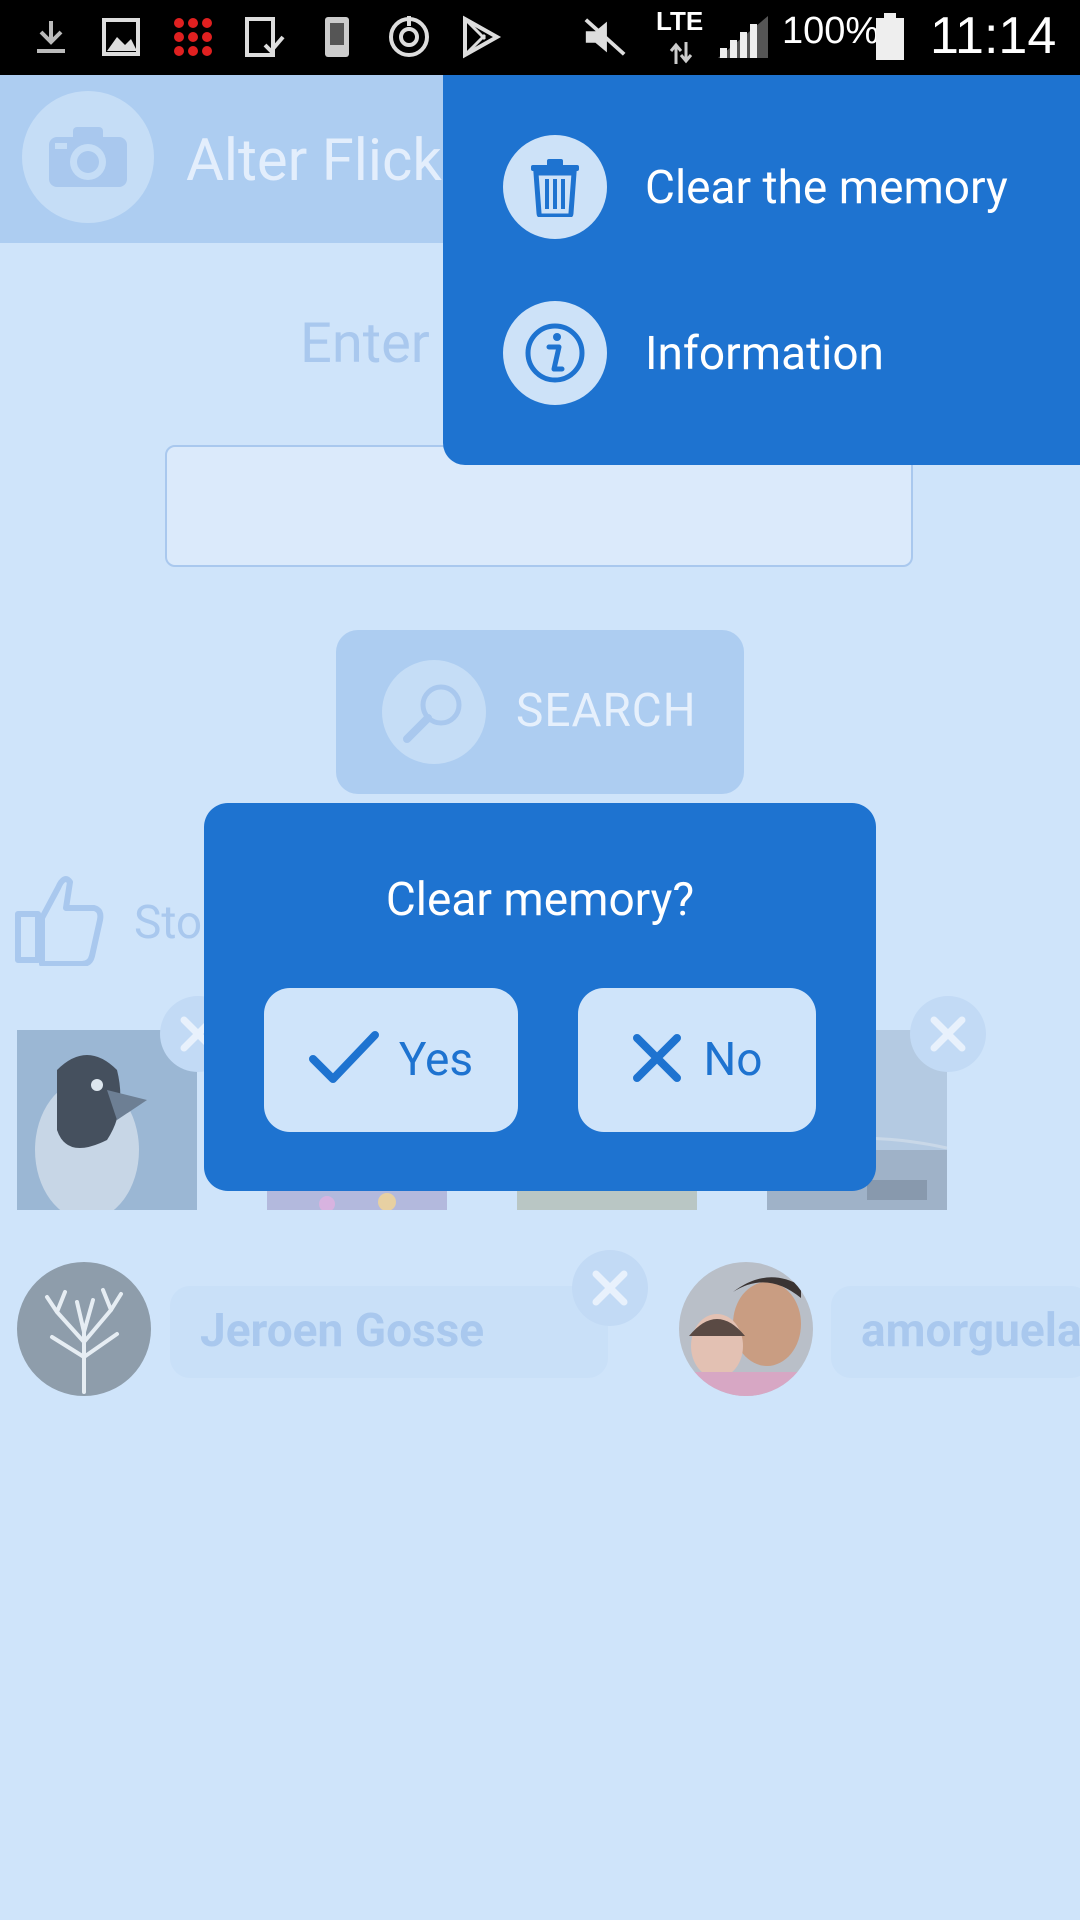  Describe the element at coordinates (733, 1060) in the screenshot. I see `no-button-label: No` at that location.